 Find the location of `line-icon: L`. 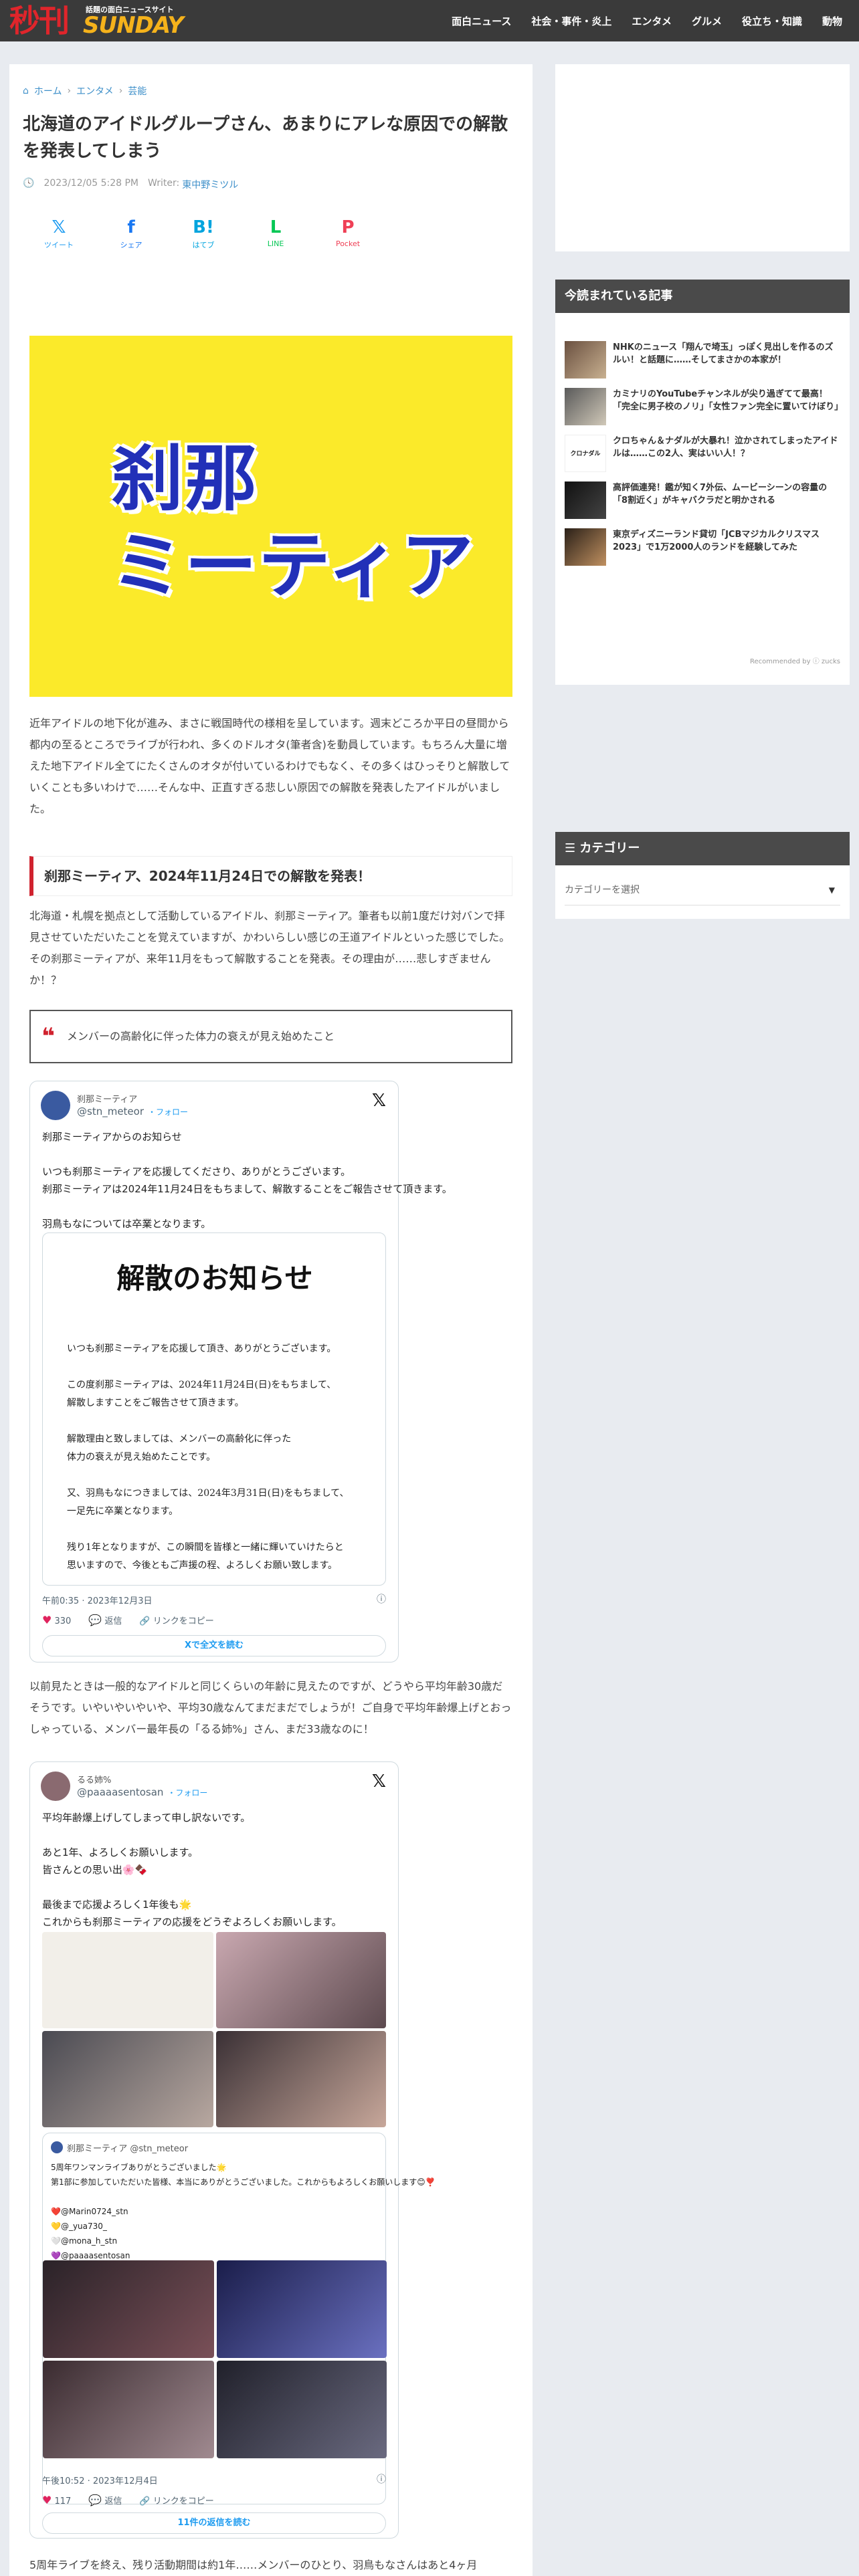

line-icon: L is located at coordinates (276, 227).